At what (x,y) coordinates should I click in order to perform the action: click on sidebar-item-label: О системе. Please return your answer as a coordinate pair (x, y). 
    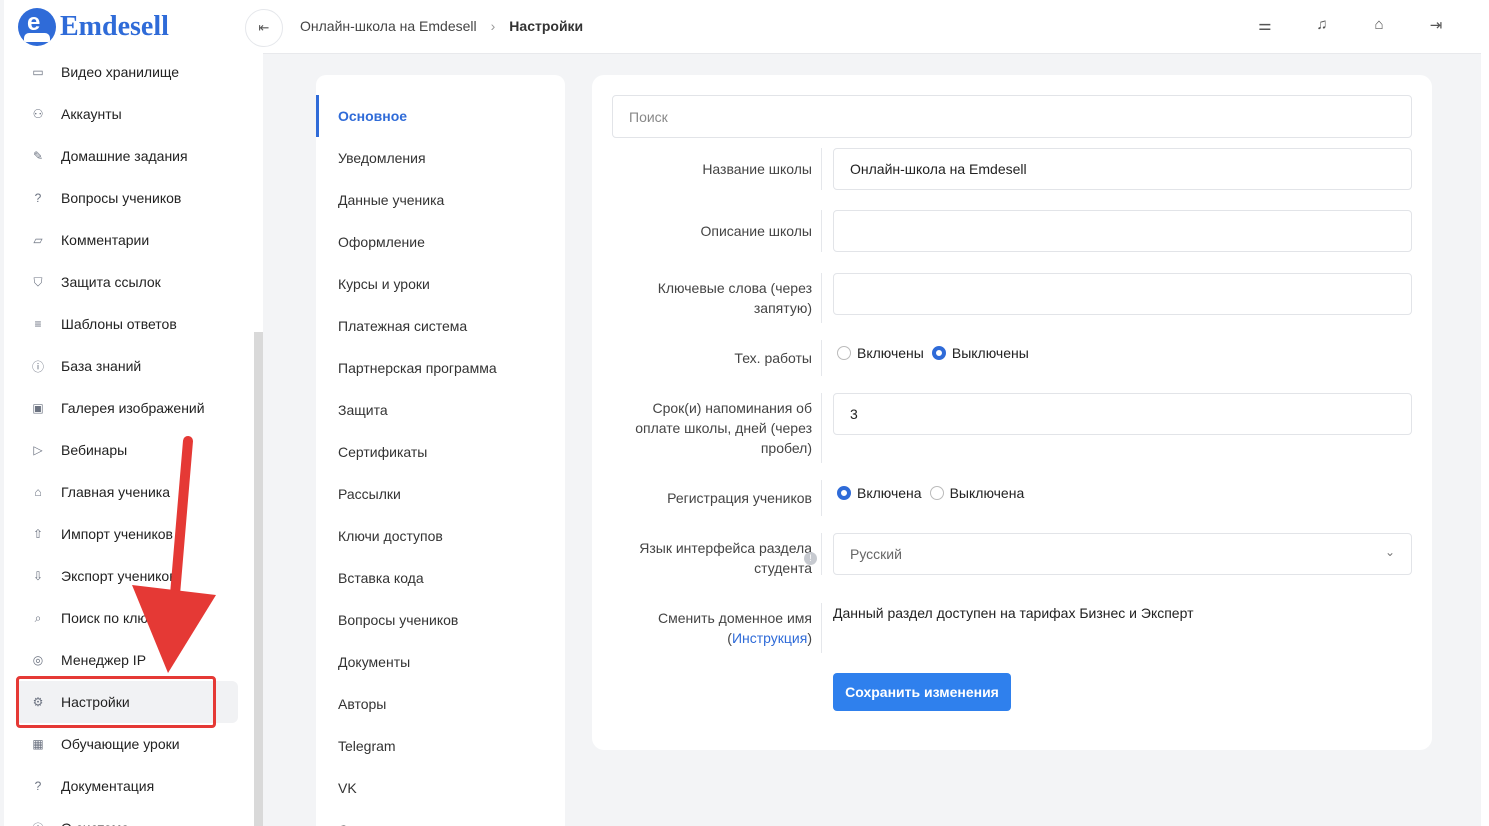
    Looking at the image, I should click on (95, 823).